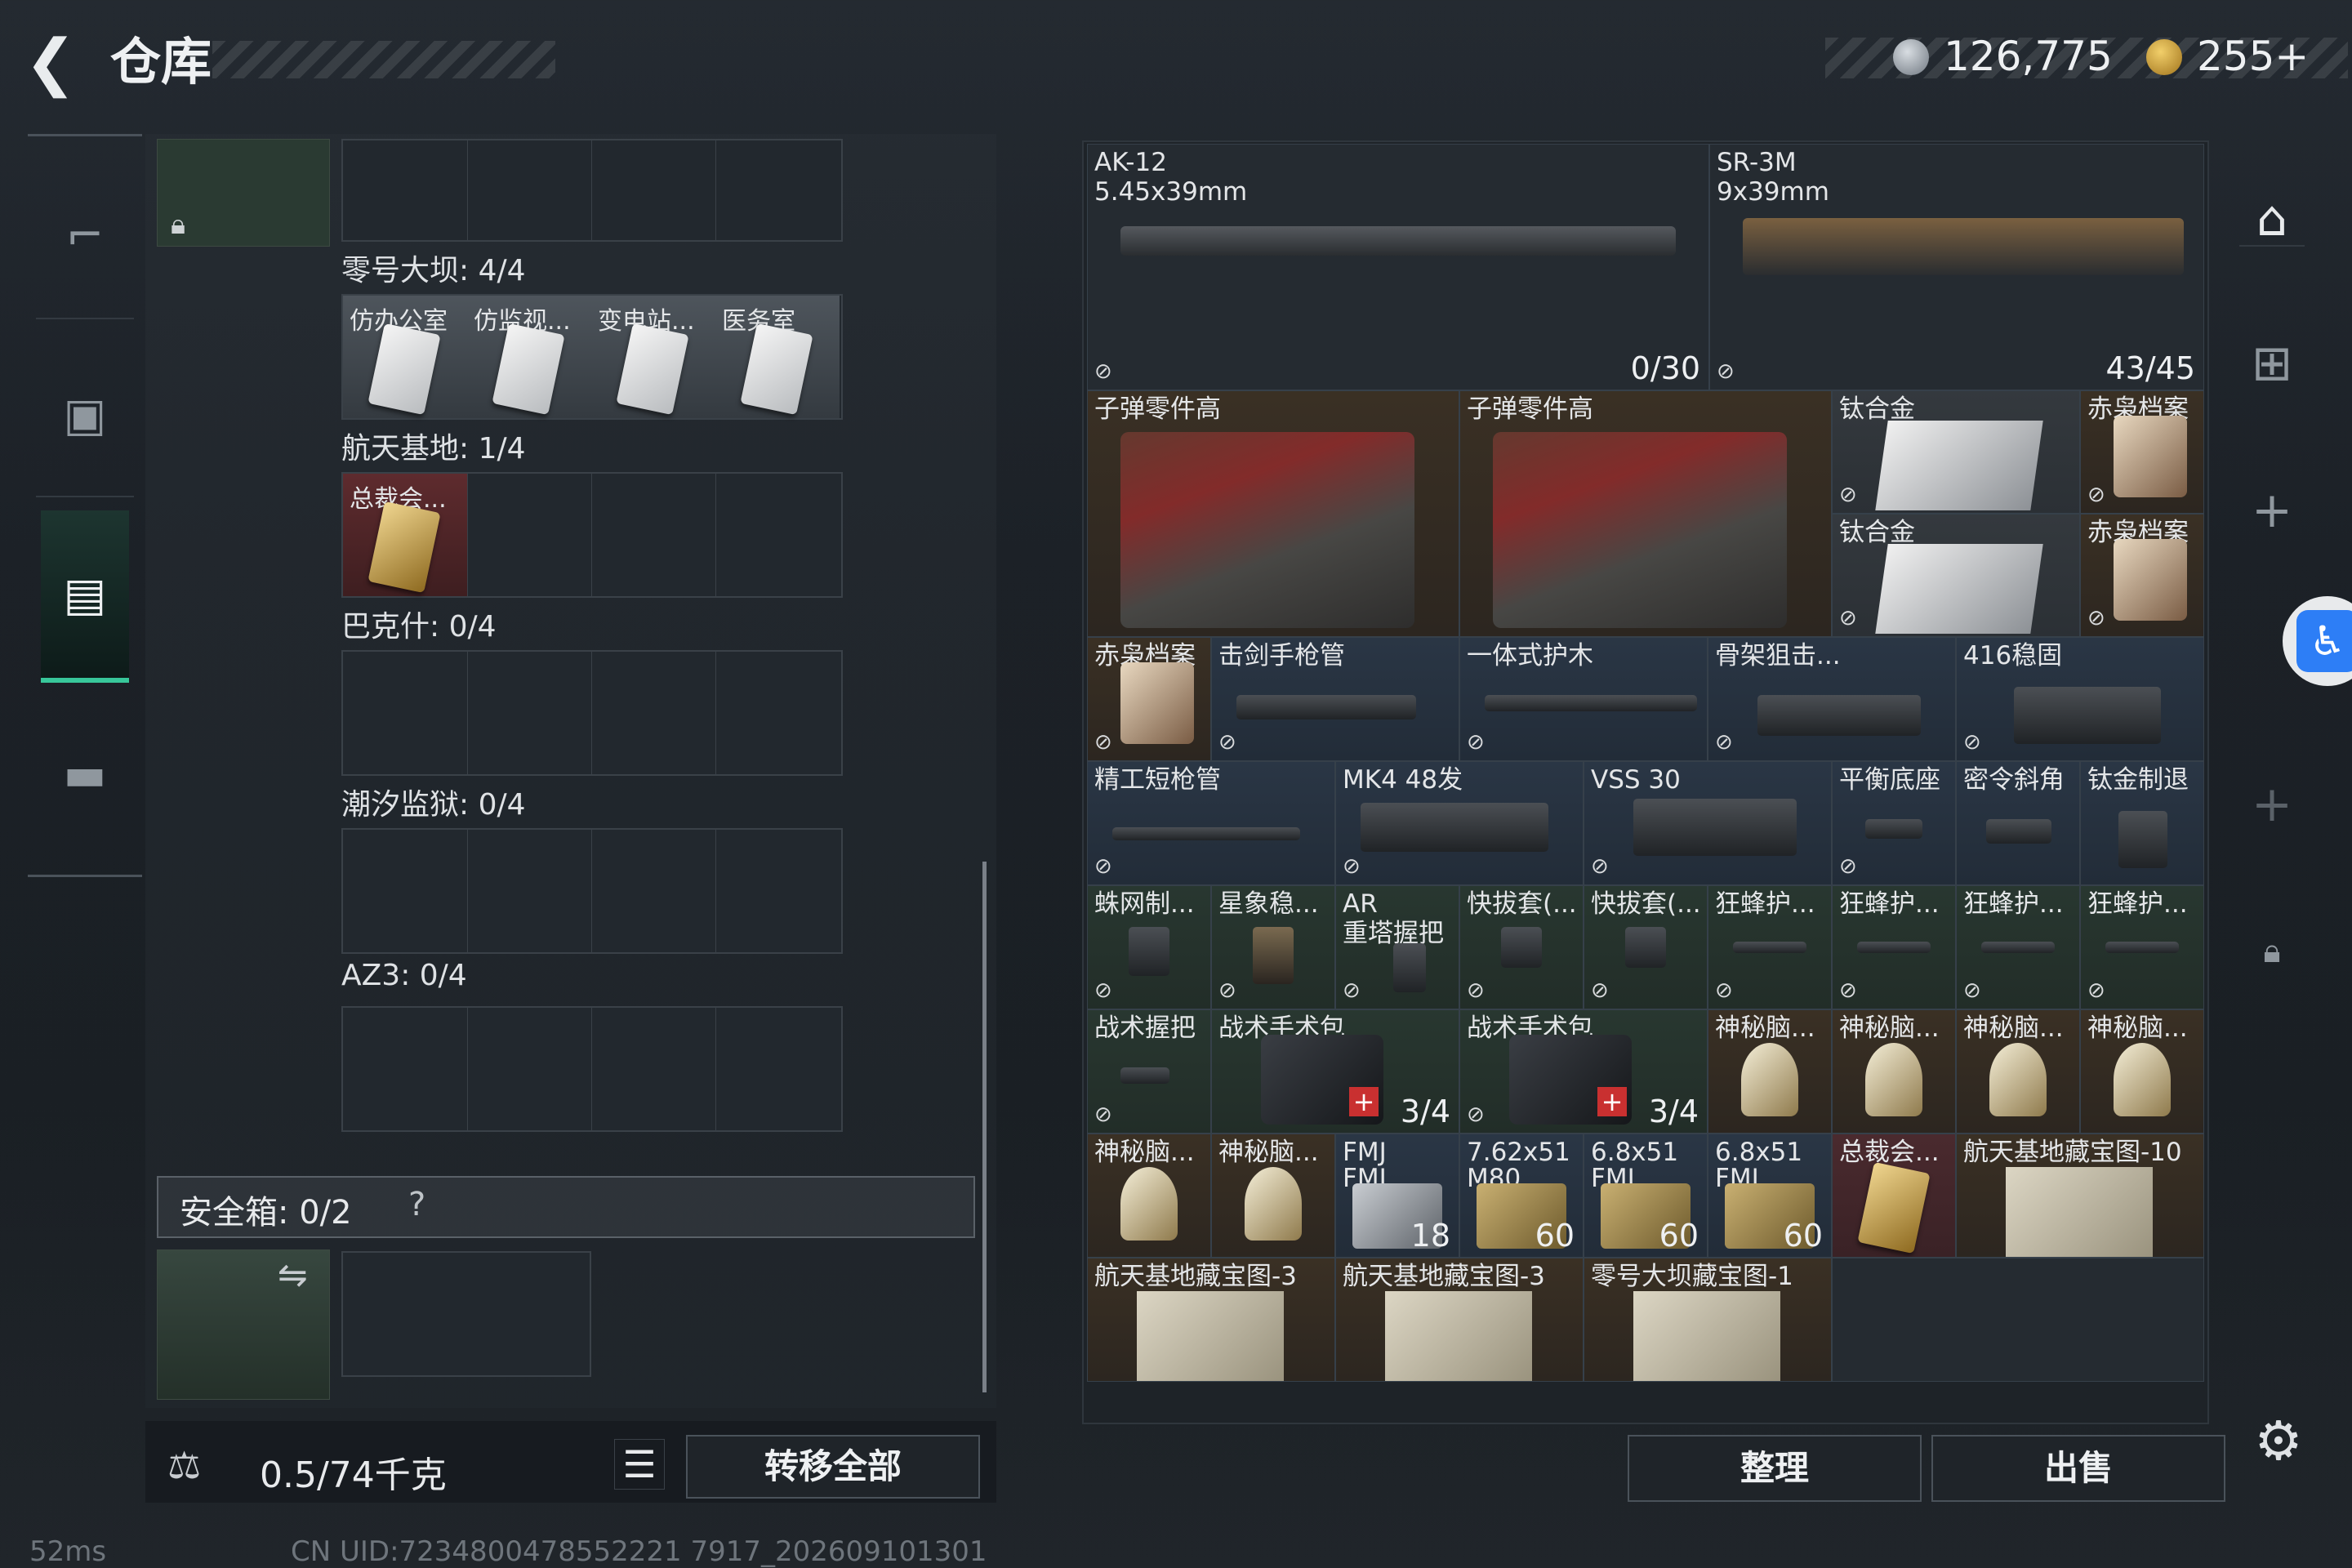 This screenshot has height=1568, width=2352. What do you see at coordinates (84, 415) in the screenshot?
I see `backpack-icon: ▣` at bounding box center [84, 415].